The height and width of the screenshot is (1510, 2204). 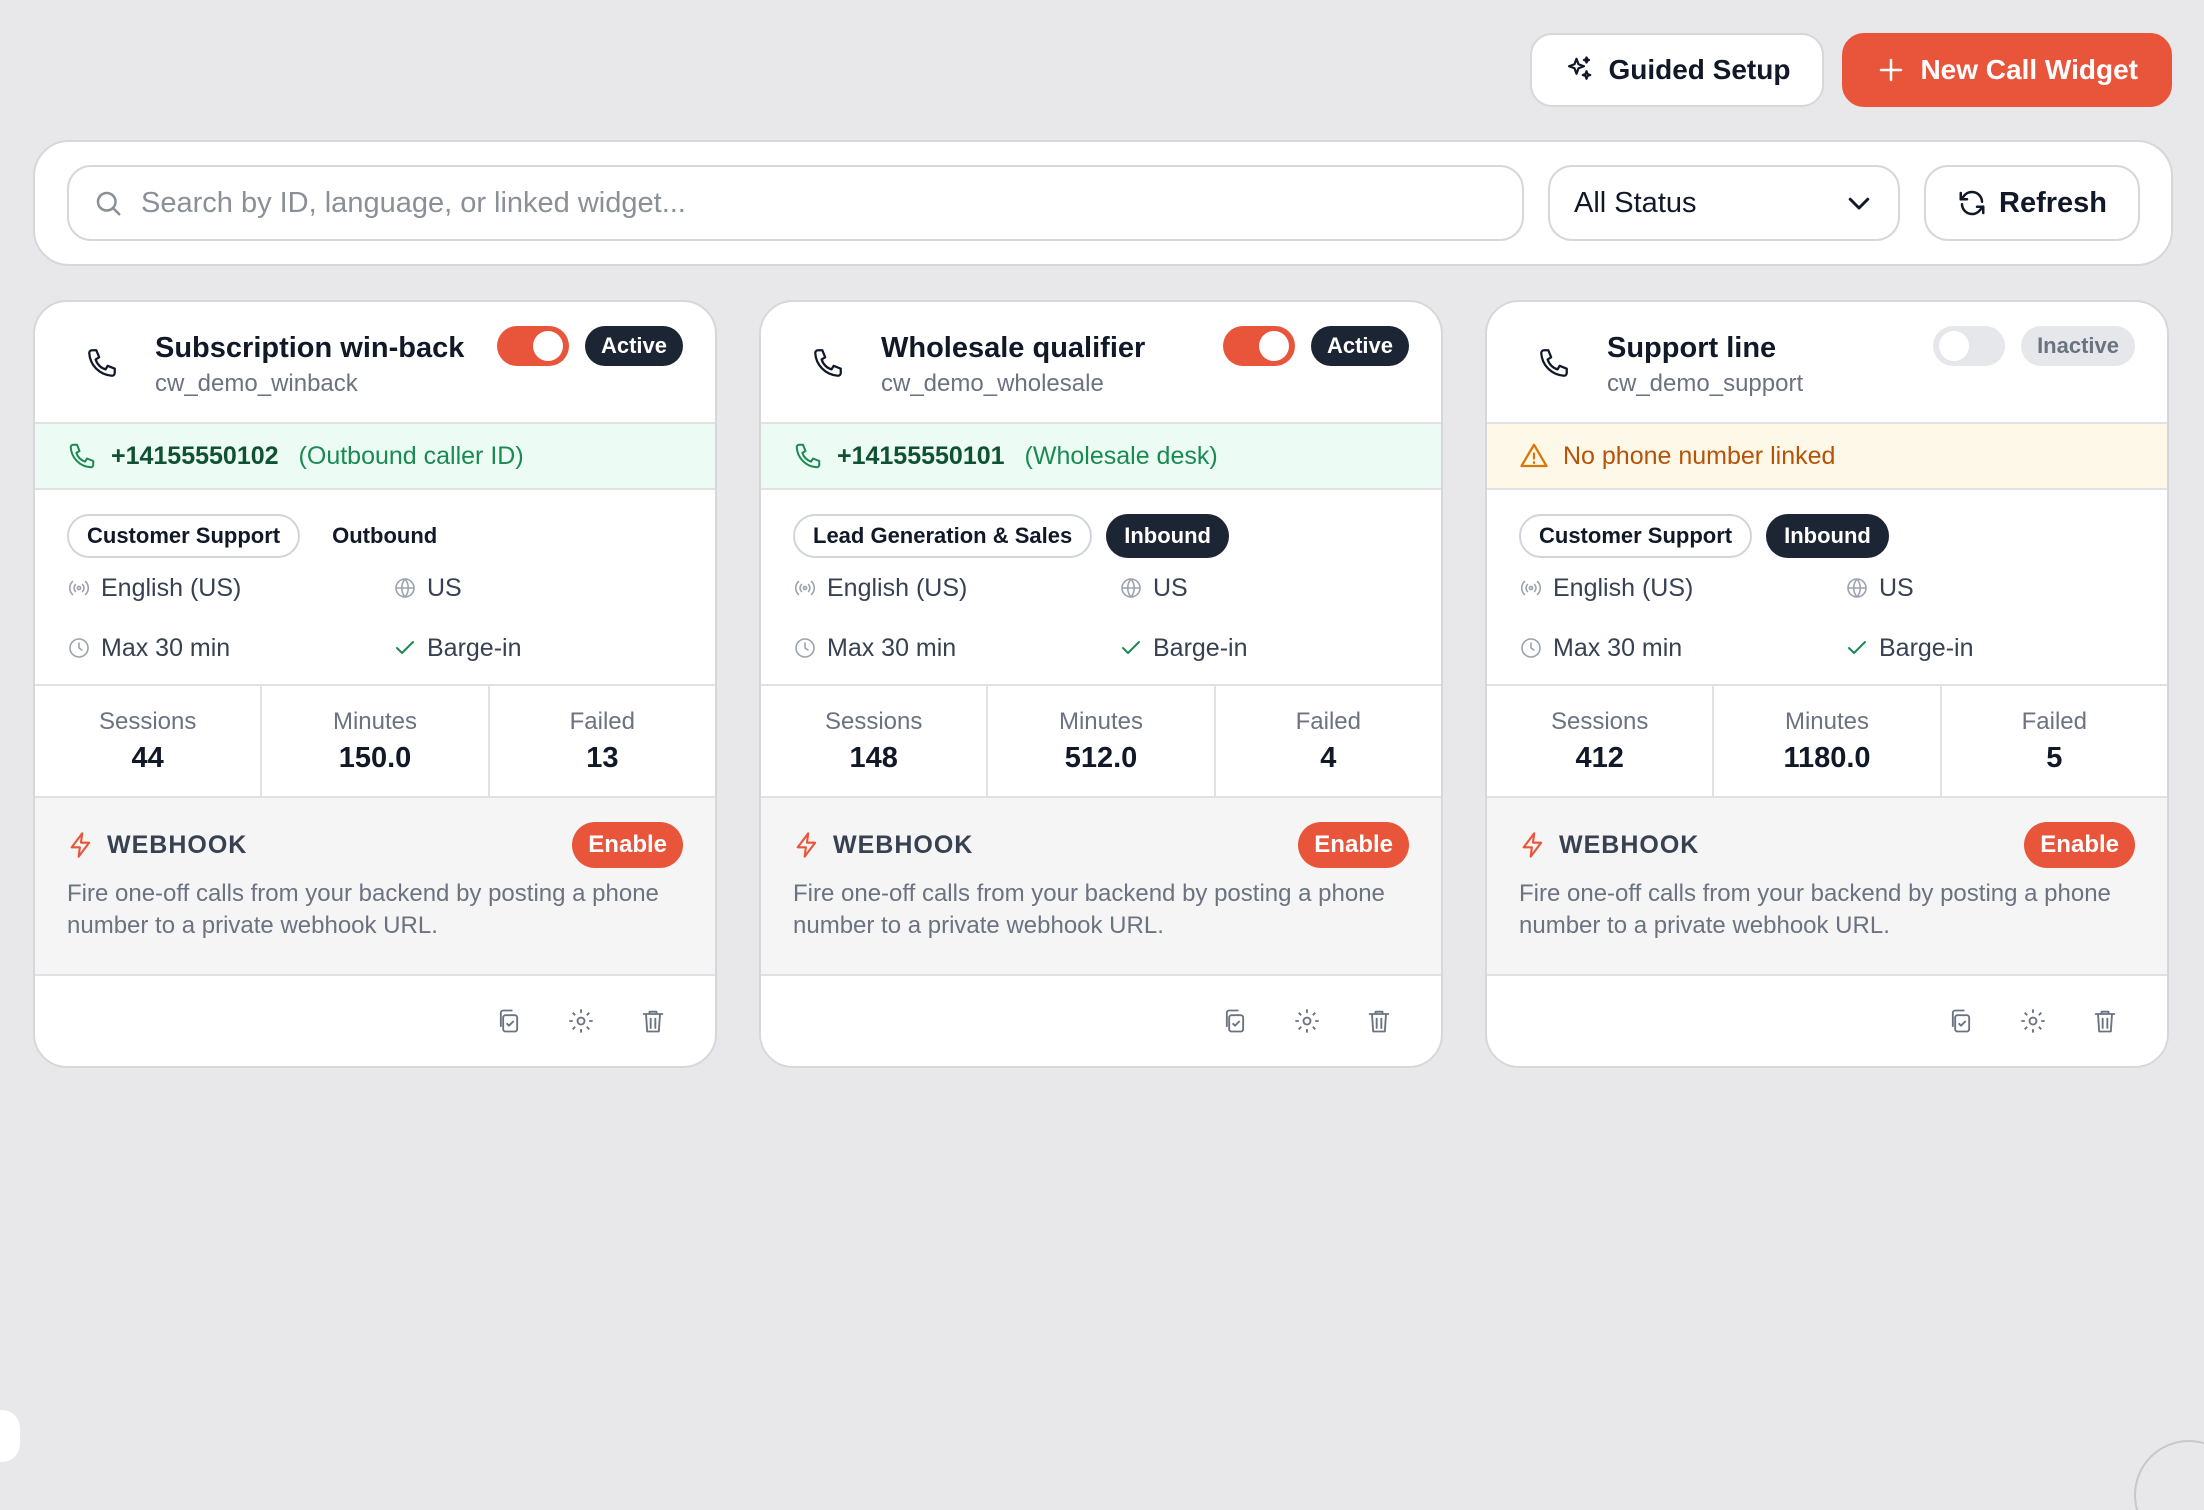 I want to click on widget-id: cw_demo_support, so click(x=1705, y=383).